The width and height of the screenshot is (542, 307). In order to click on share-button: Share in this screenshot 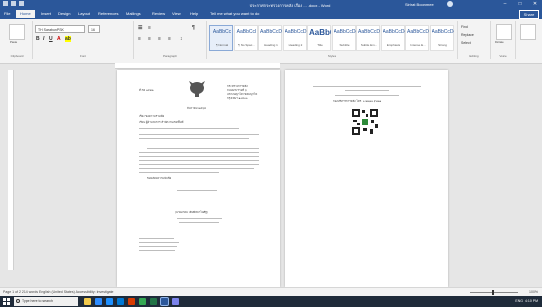, I will do `click(529, 14)`.